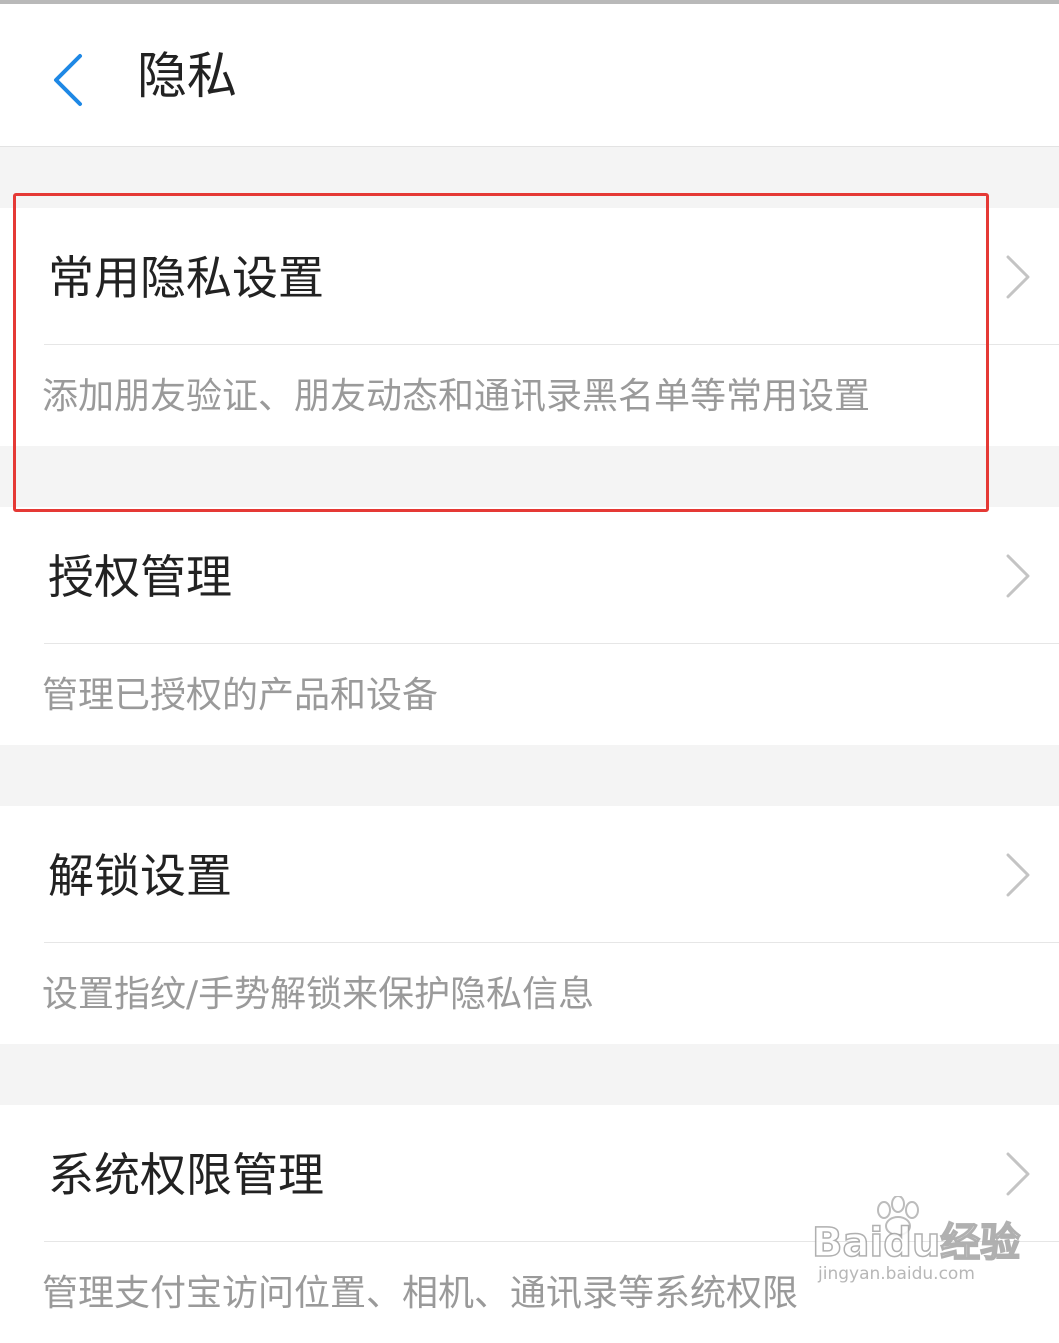 The width and height of the screenshot is (1059, 1343). Describe the element at coordinates (420, 1293) in the screenshot. I see `section-description: 管理支付宝访问位置、相机、通讯录等系统权限` at that location.